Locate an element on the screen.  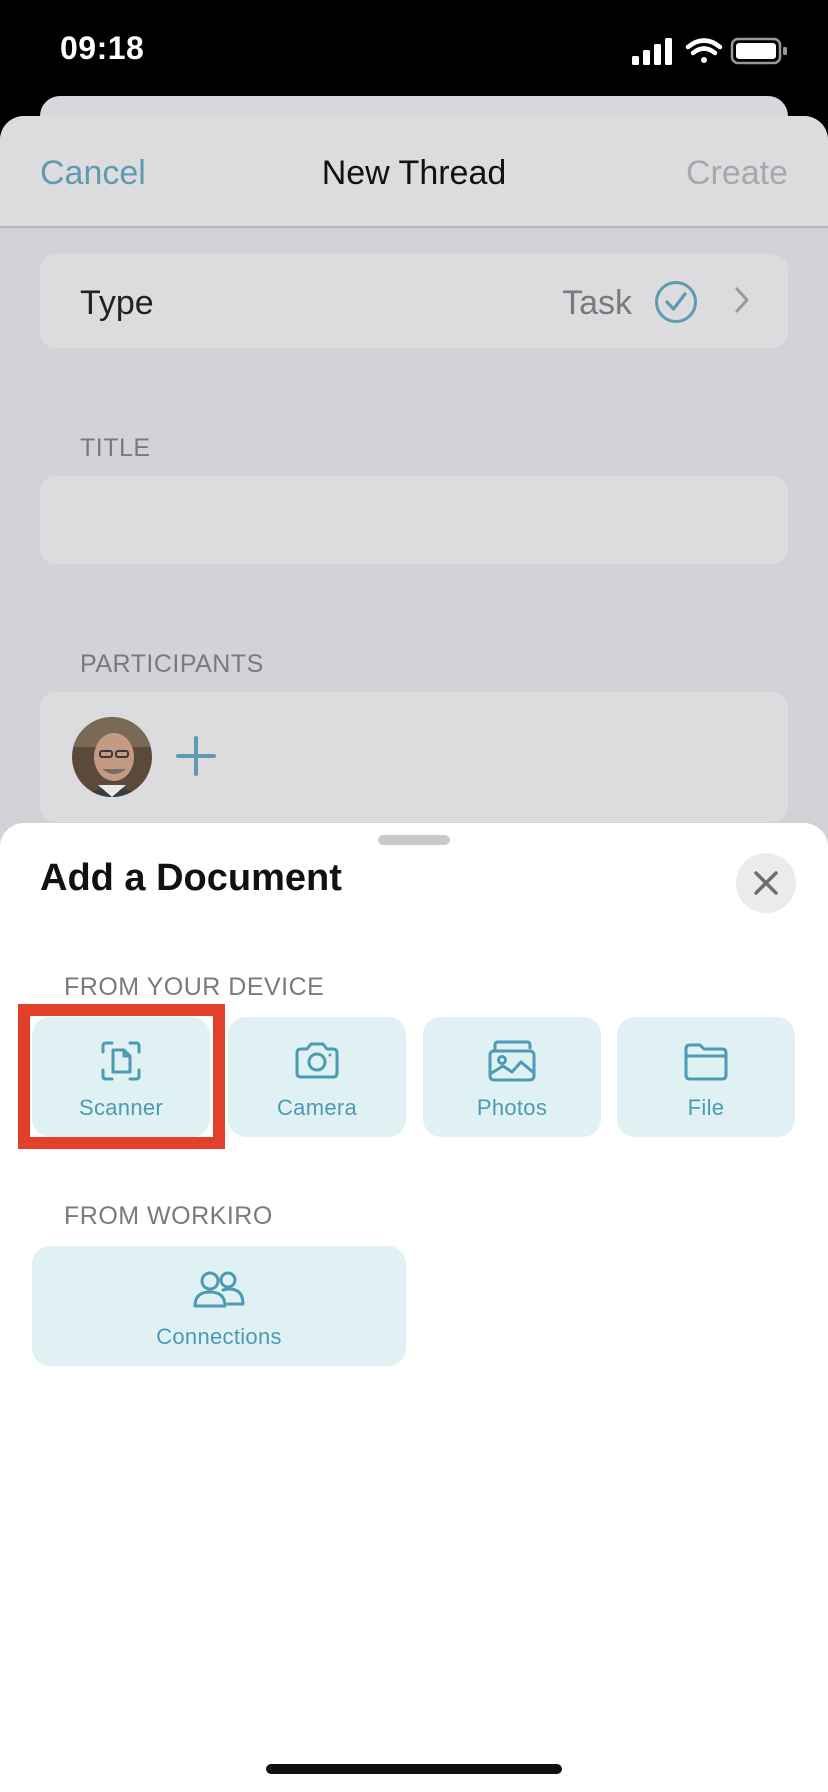
type-label: Type is located at coordinates (117, 303).